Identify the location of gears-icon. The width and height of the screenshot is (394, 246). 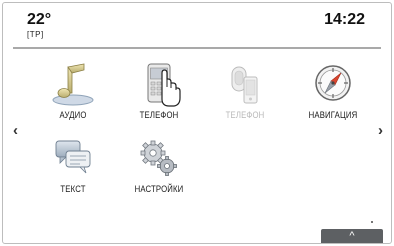
(158, 158).